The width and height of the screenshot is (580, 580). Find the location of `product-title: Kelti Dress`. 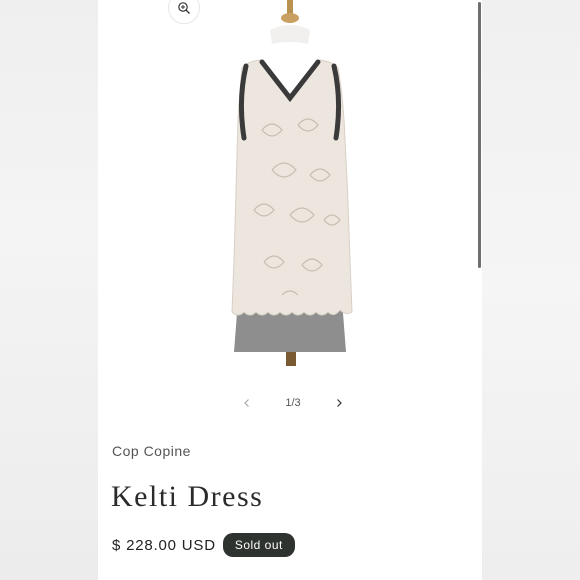

product-title: Kelti Dress is located at coordinates (187, 496).